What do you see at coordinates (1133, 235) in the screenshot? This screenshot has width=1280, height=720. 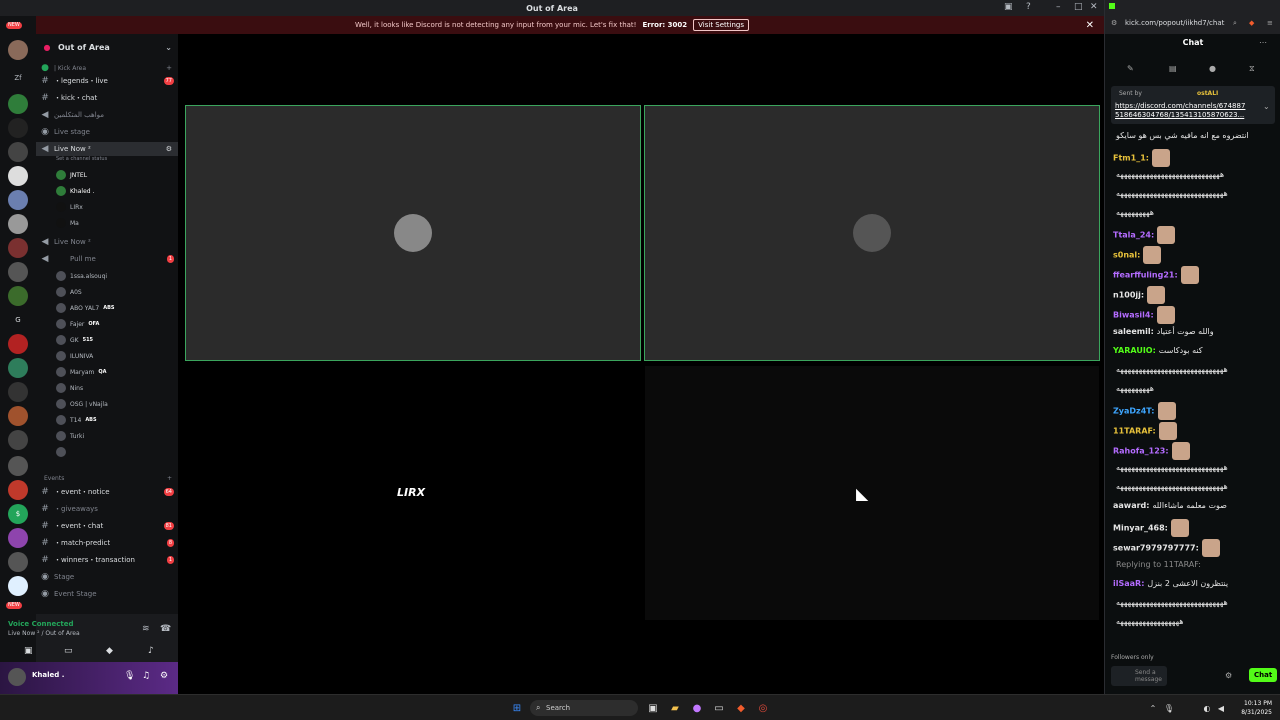 I see `chat-username: Ttala_24:` at bounding box center [1133, 235].